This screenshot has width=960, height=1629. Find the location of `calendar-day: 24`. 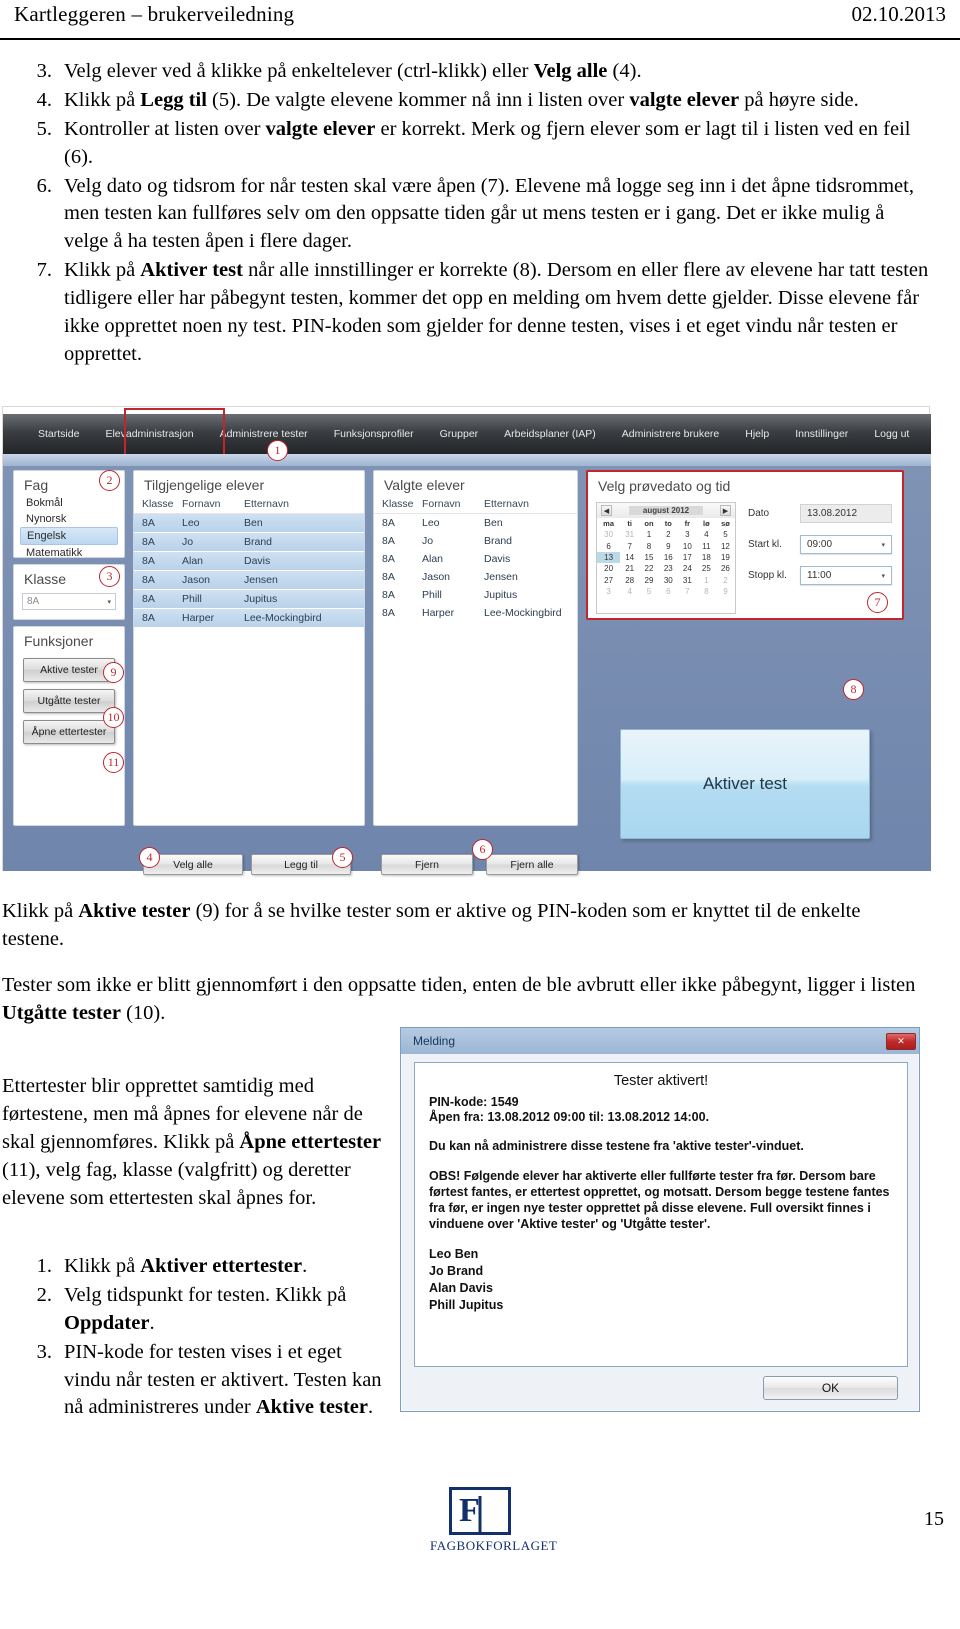

calendar-day: 24 is located at coordinates (687, 568).